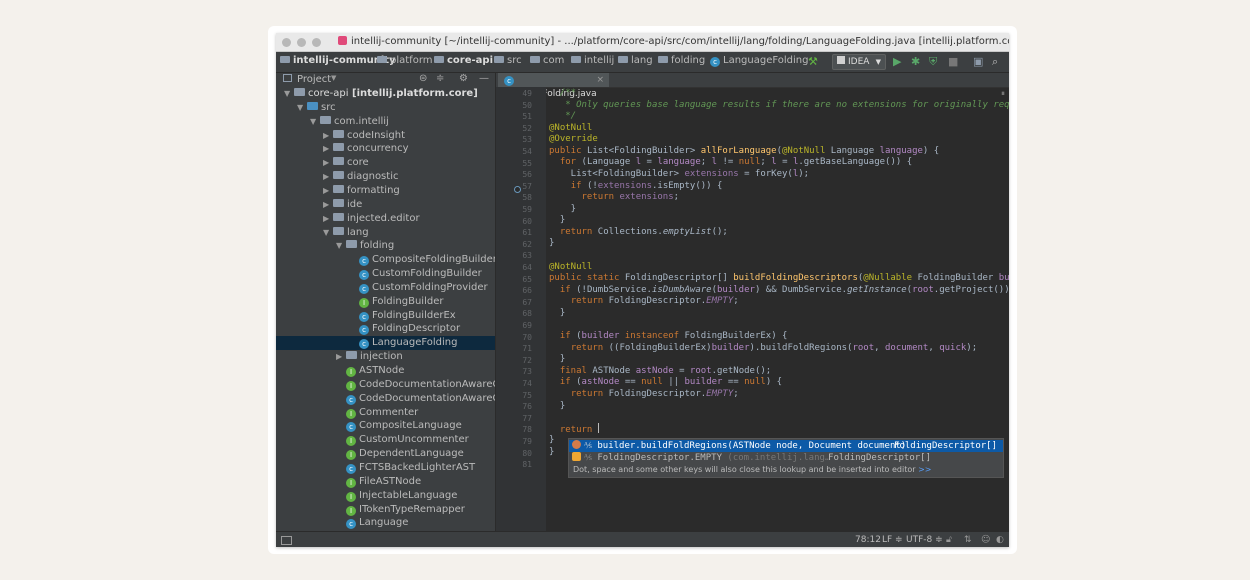  Describe the element at coordinates (385, 149) in the screenshot. I see `tree-item-concurrency: ▶ concurrency` at that location.